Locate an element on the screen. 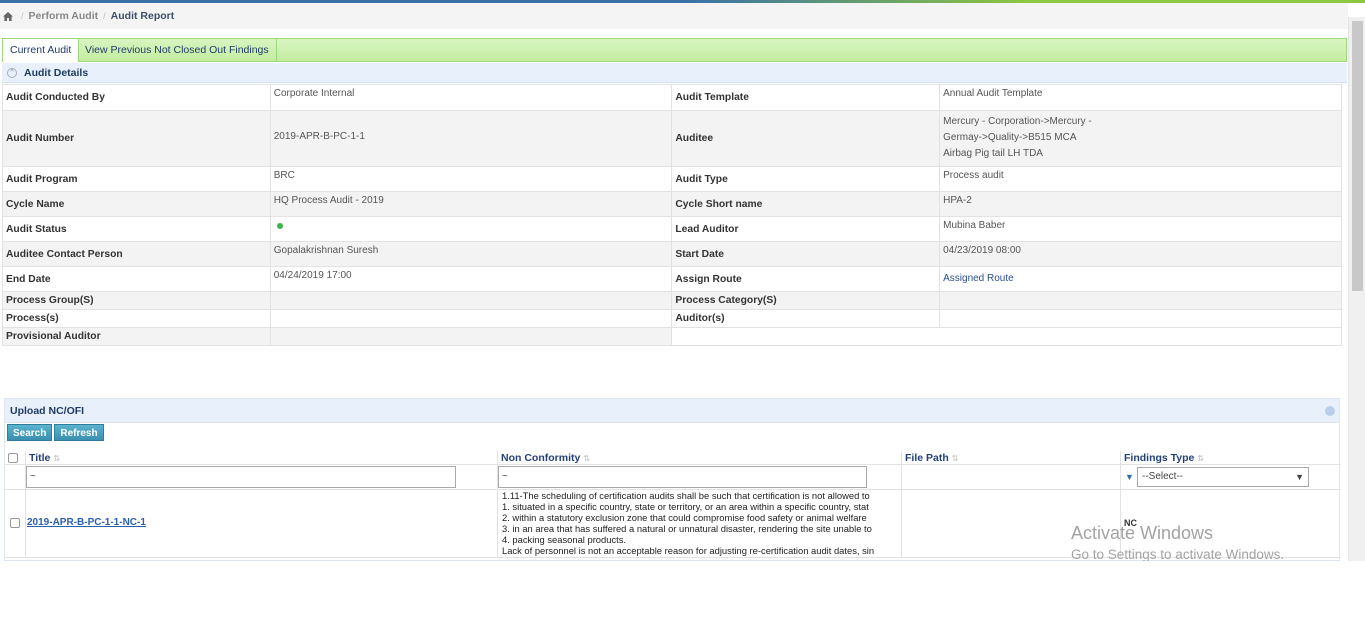  filter-funnel-icon: ▼ is located at coordinates (1129, 477).